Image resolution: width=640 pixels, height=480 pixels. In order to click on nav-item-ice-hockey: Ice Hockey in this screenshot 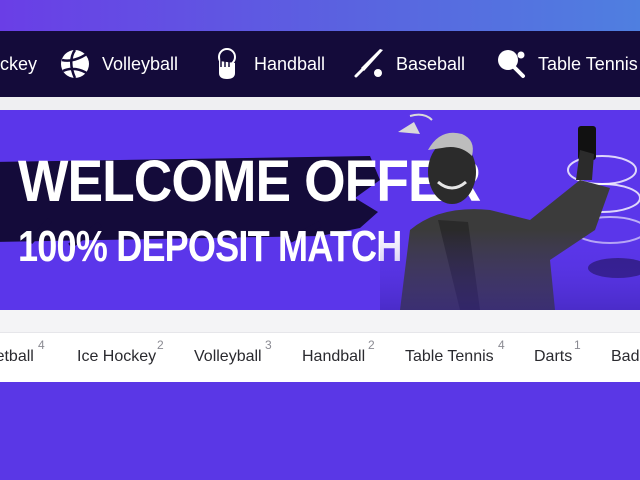, I will do `click(18, 64)`.